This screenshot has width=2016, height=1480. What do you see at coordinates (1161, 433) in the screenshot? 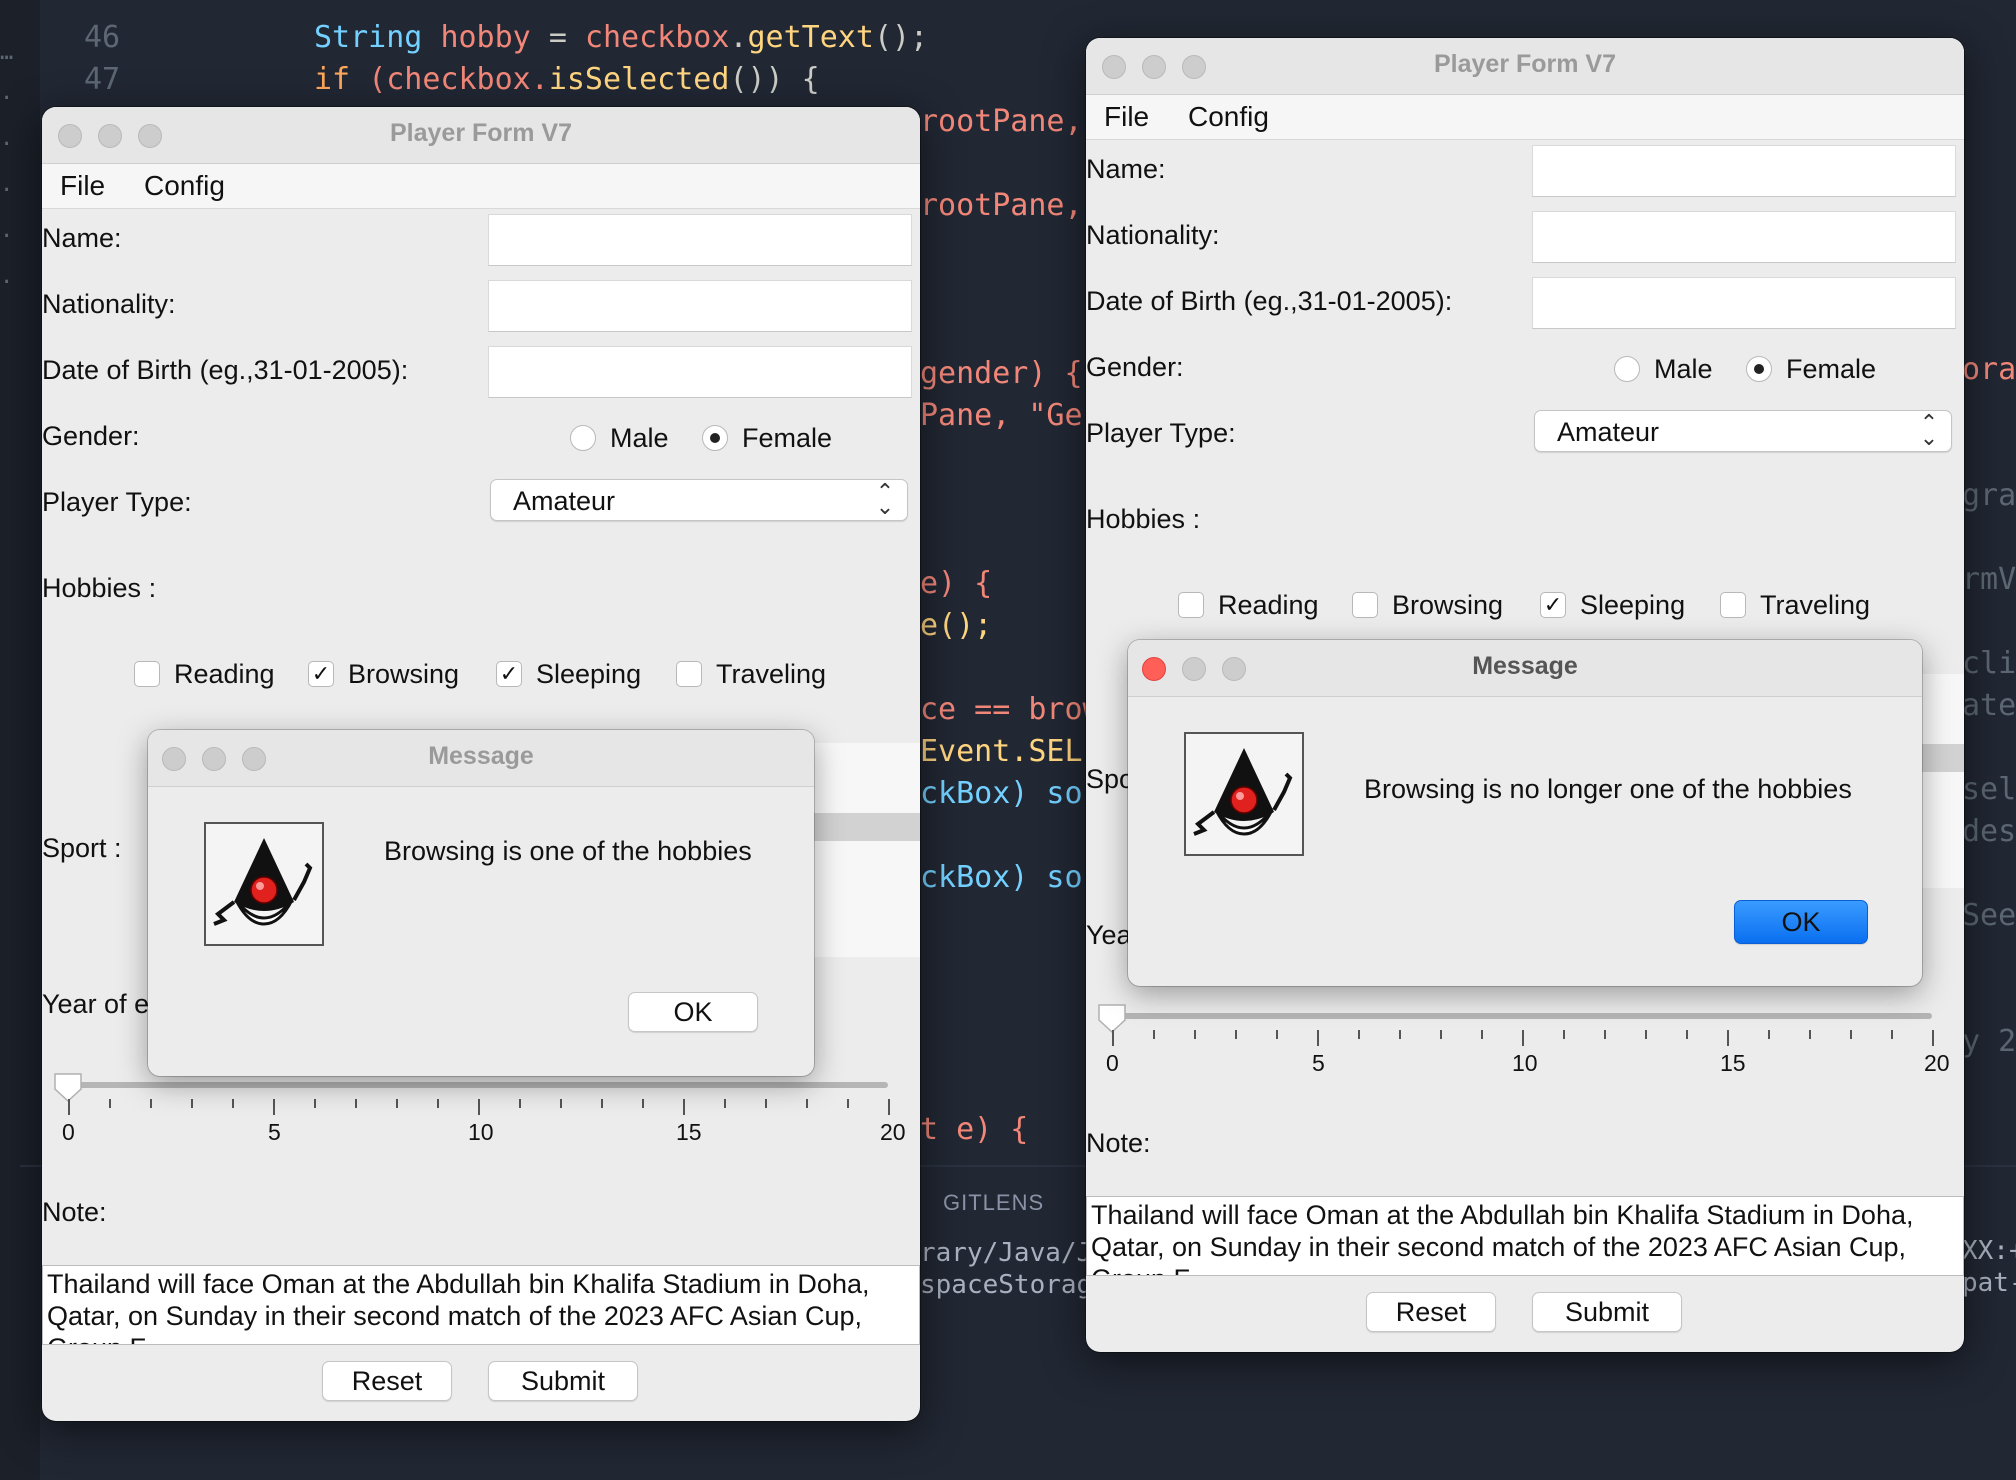
I see `player-type-label: Player Type:` at bounding box center [1161, 433].